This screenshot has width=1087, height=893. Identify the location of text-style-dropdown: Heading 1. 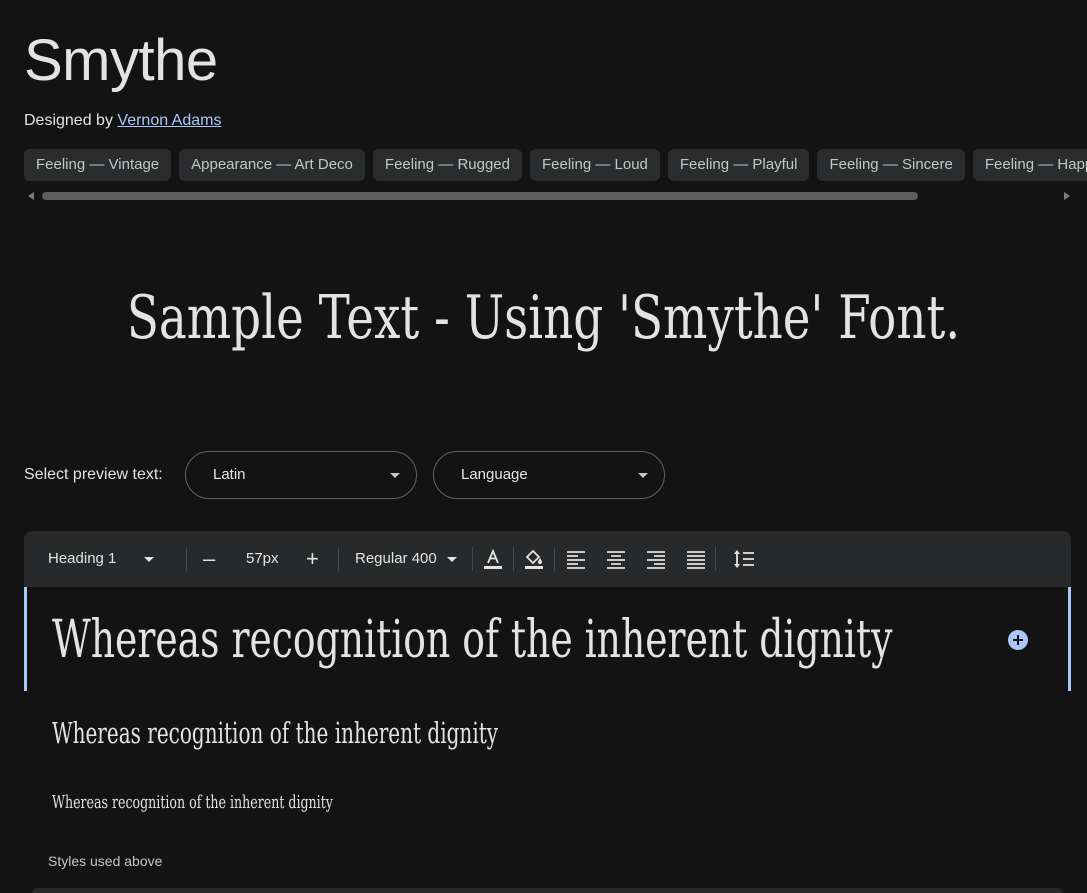
(101, 559).